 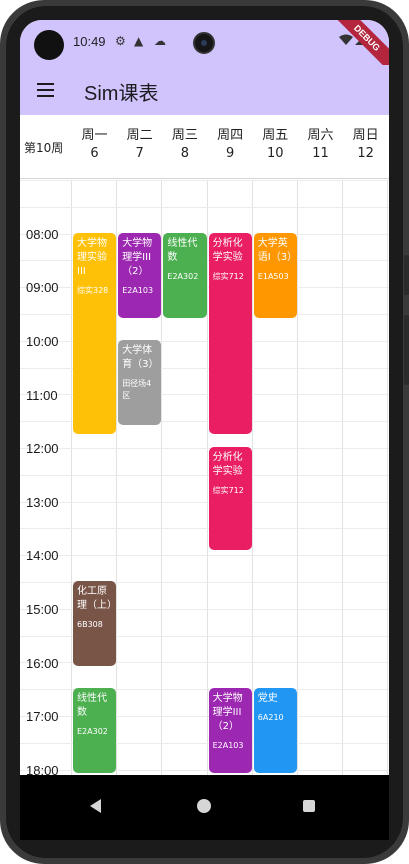 What do you see at coordinates (275, 135) in the screenshot?
I see `day-name: 周五` at bounding box center [275, 135].